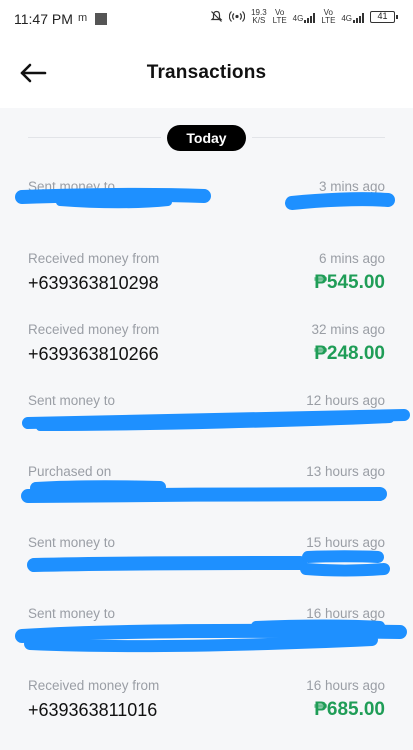 This screenshot has height=750, width=413. I want to click on status-time: 11:47 PM, so click(43, 19).